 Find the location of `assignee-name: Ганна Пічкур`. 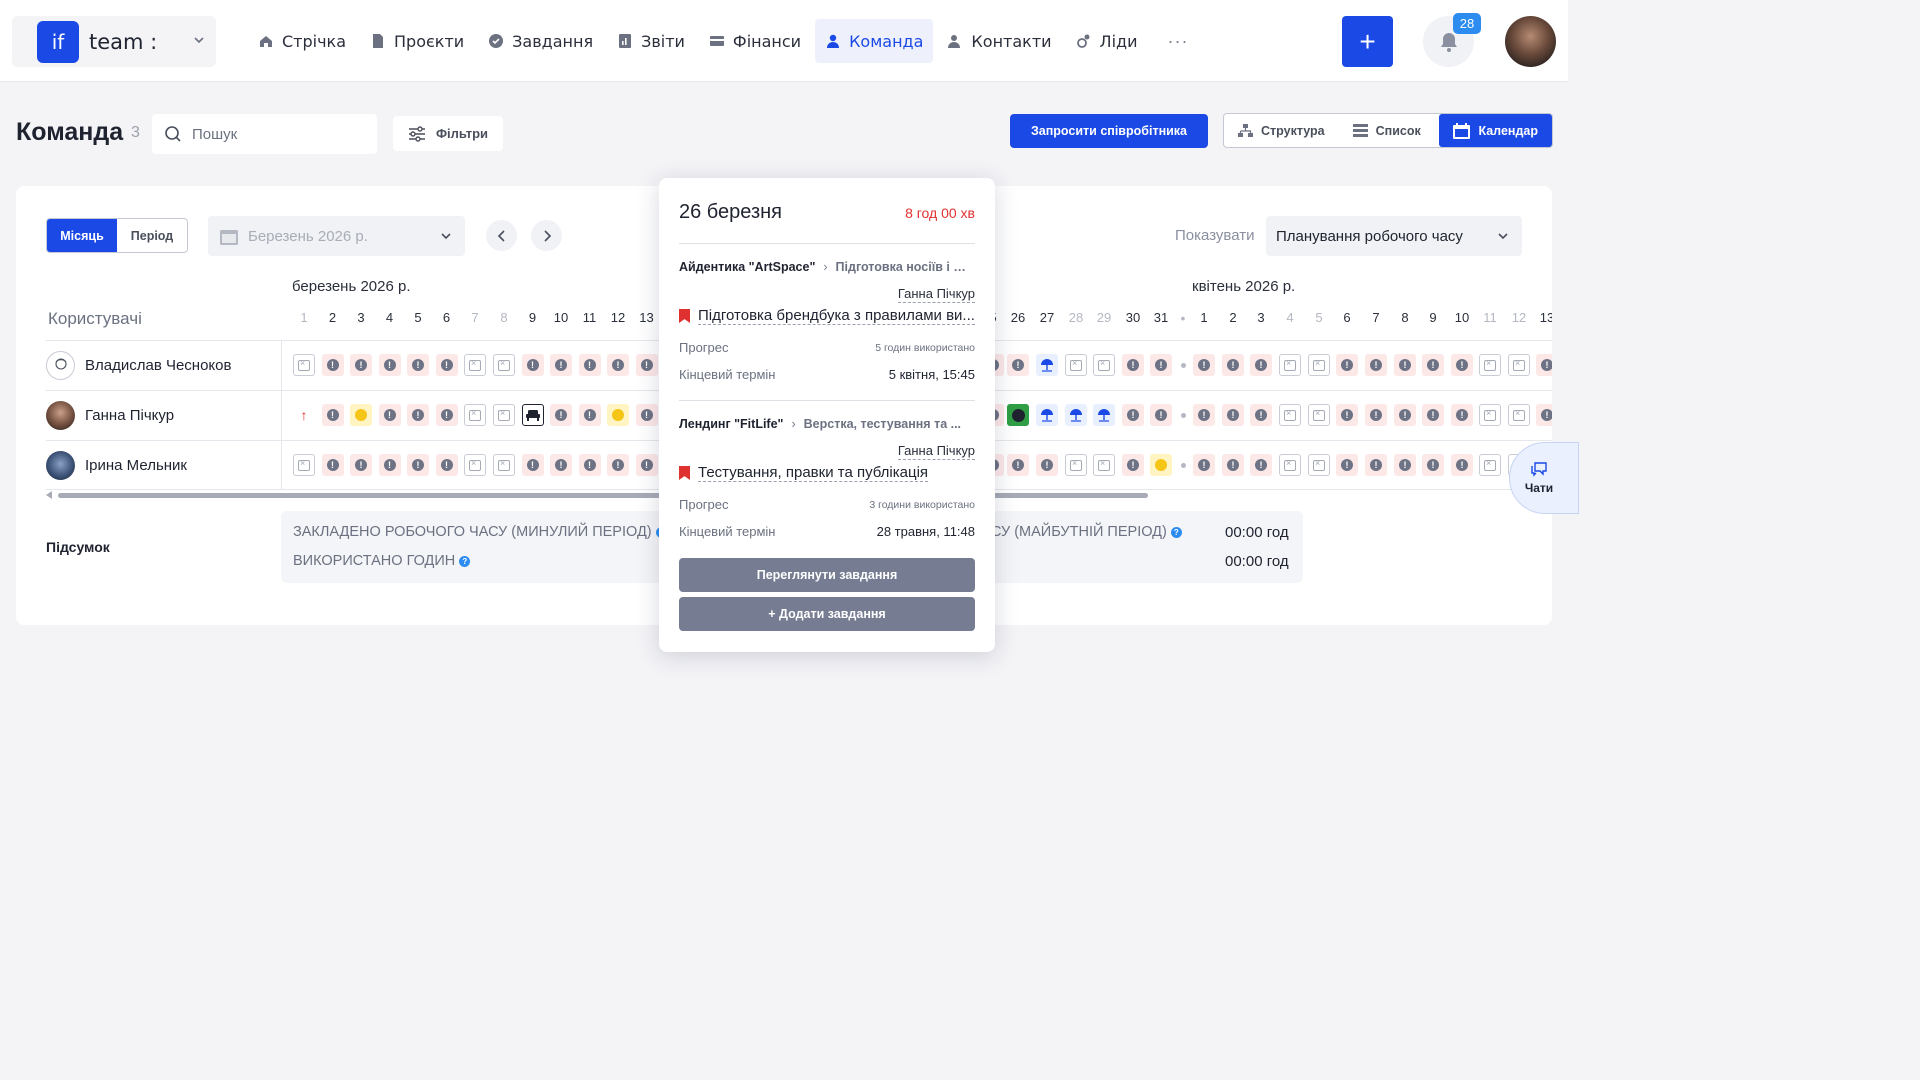

assignee-name: Ганна Пічкур is located at coordinates (936, 294).